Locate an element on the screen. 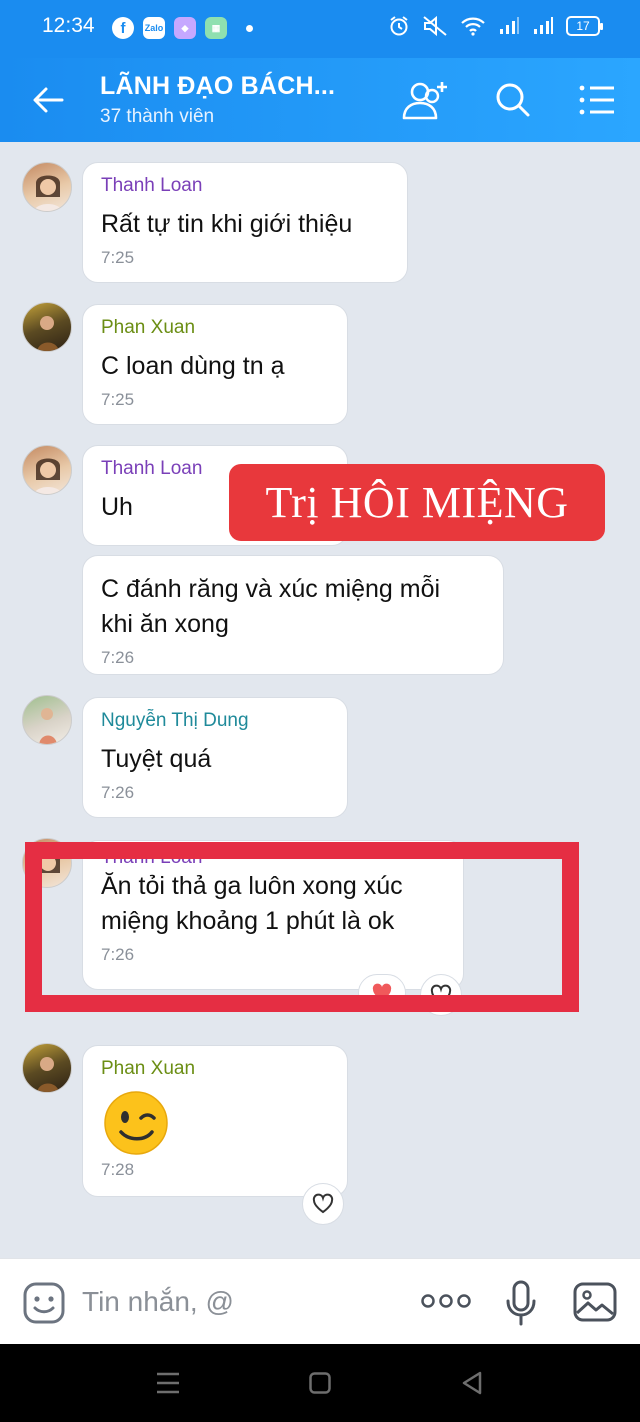 The image size is (640, 1422). wifi-icon is located at coordinates (473, 26).